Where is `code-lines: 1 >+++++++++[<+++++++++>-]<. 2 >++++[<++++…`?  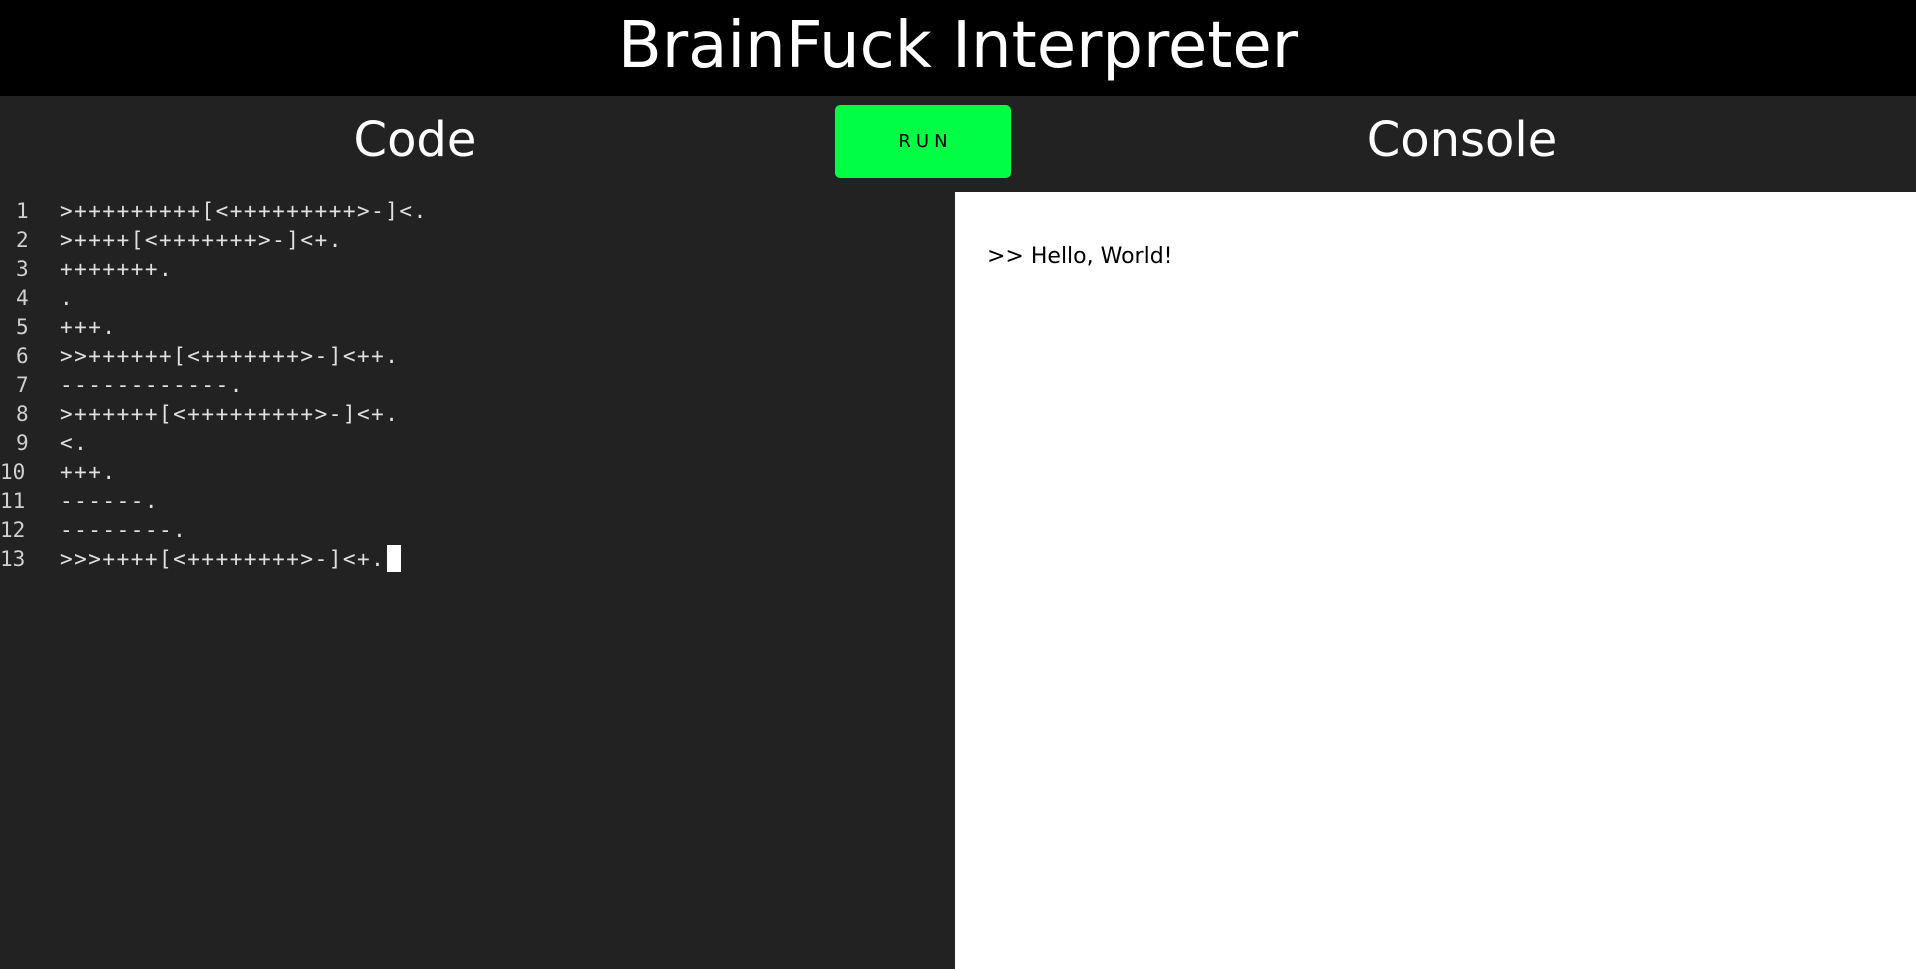
code-lines: 1 >+++++++++[<+++++++++>-]<. 2 >++++[<++++… is located at coordinates (214, 385).